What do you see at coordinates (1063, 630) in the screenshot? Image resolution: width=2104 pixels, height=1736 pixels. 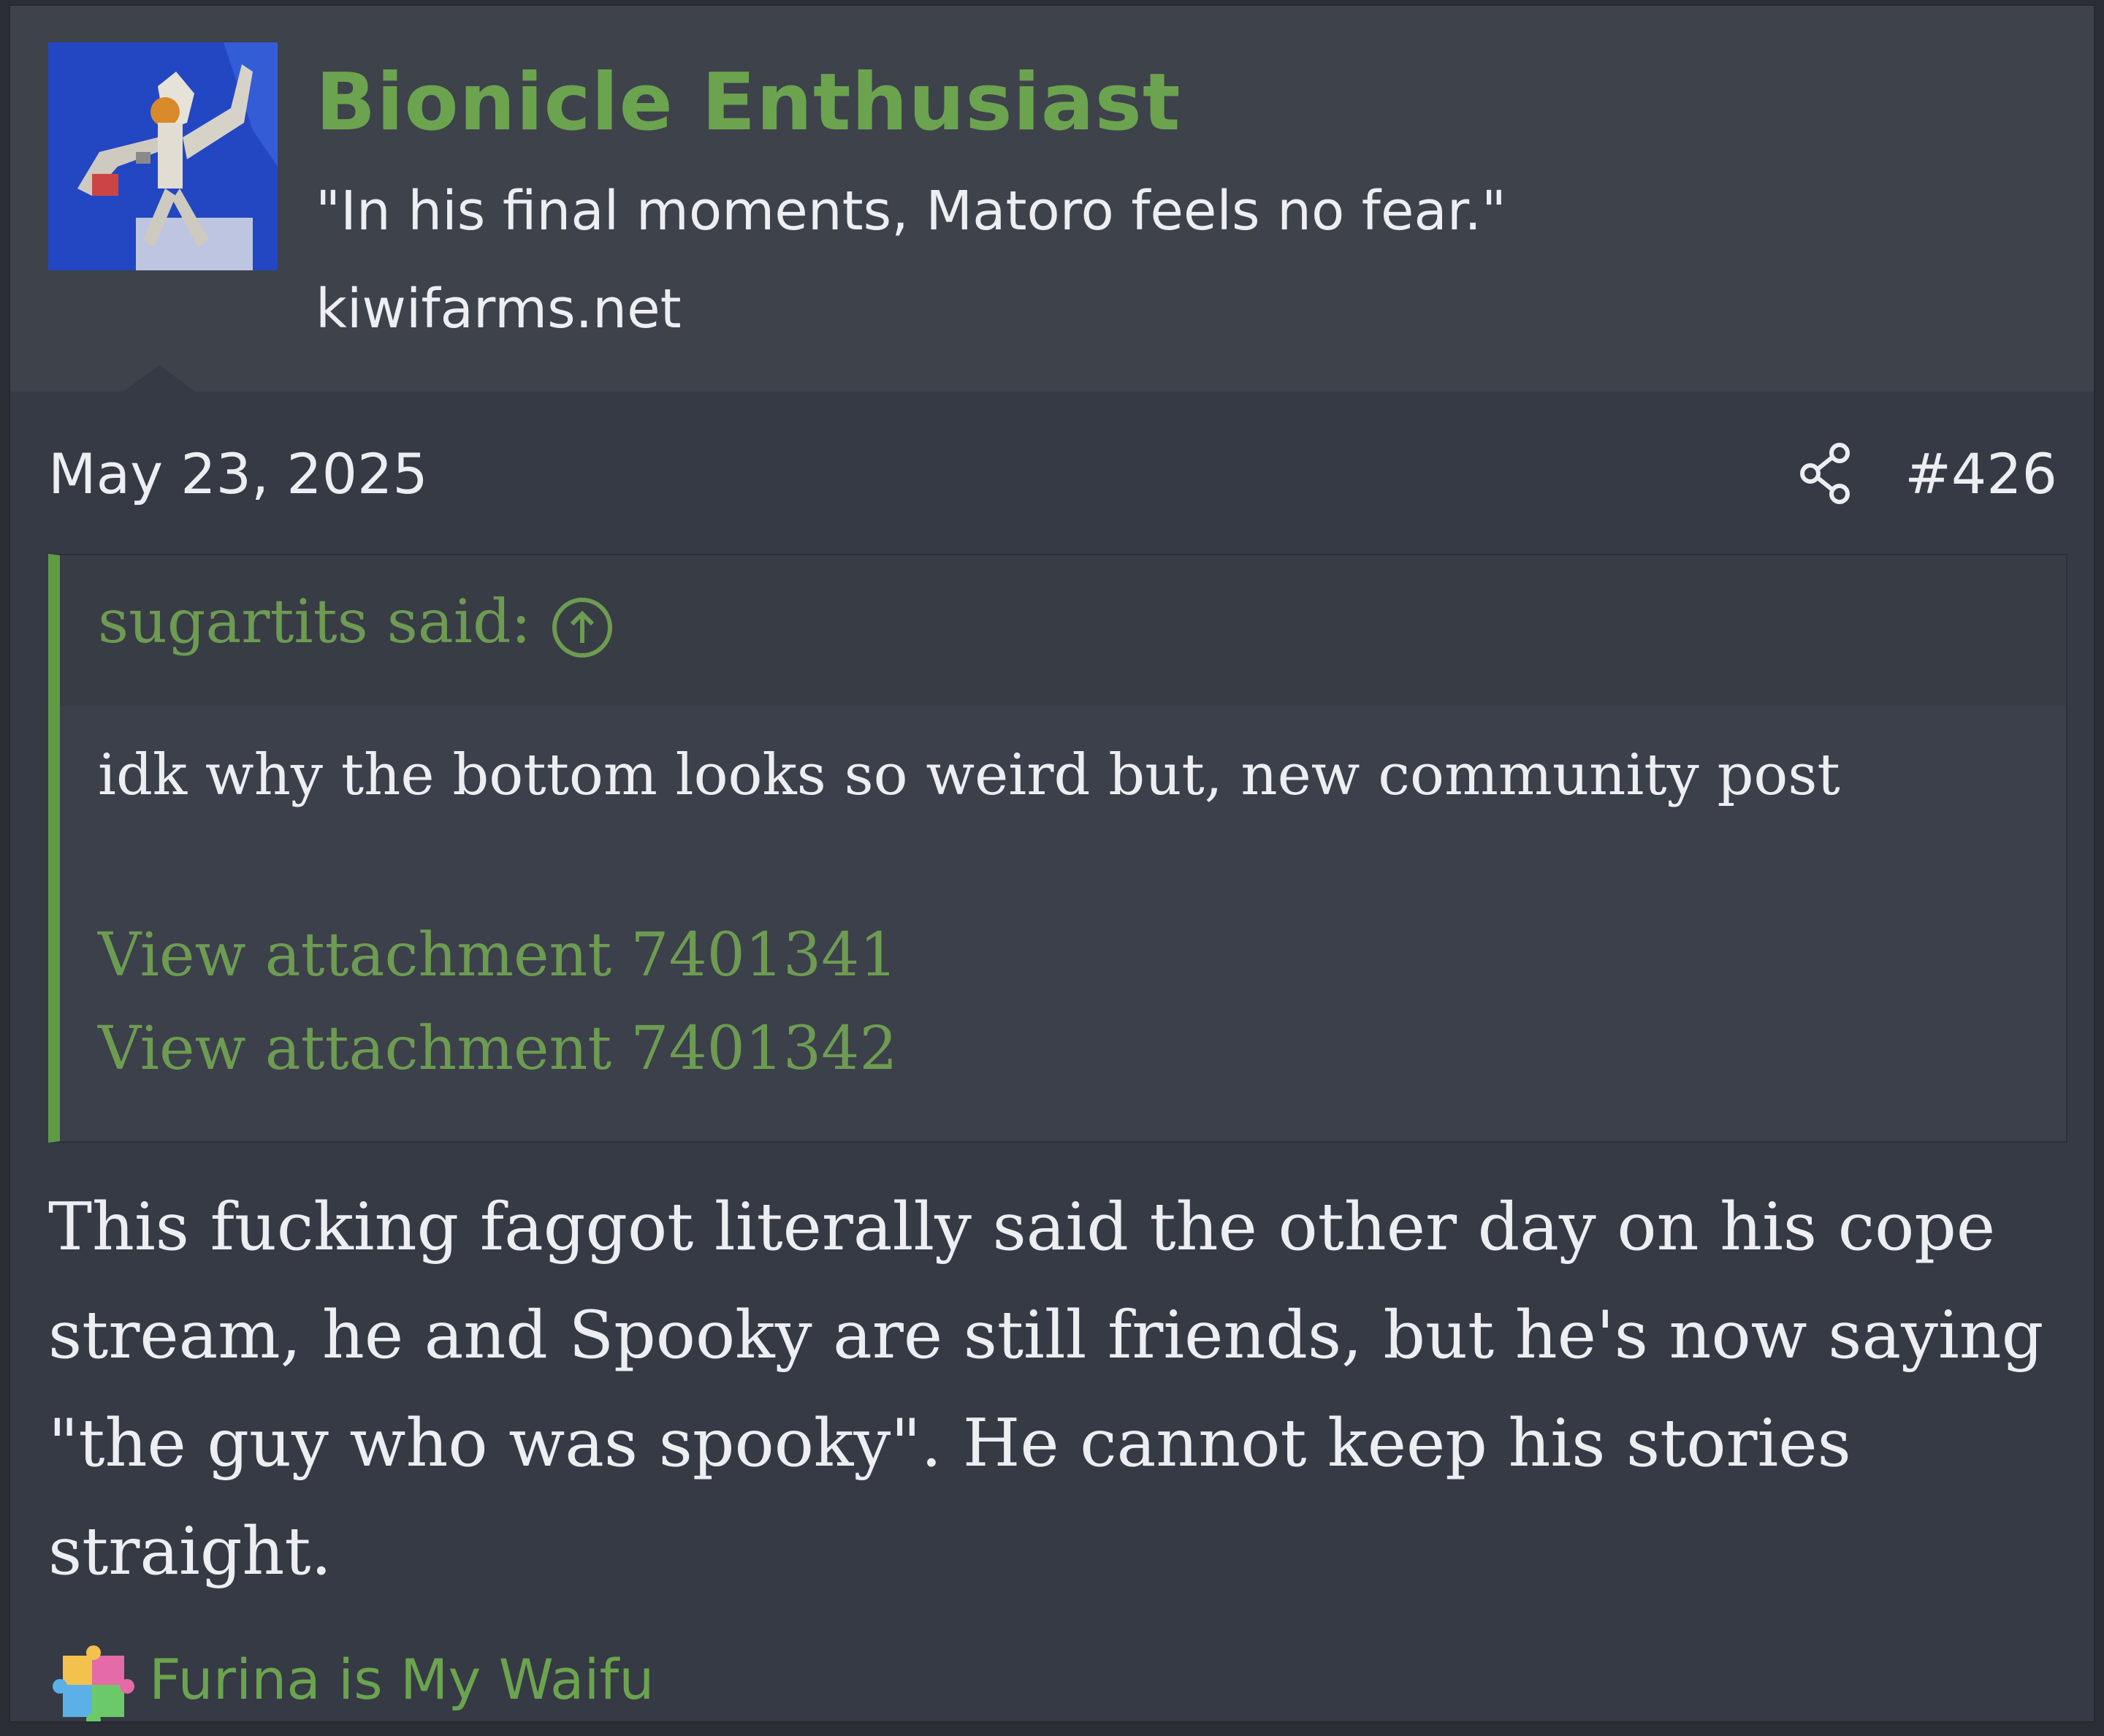 I see `quote-header: sugartits said:` at bounding box center [1063, 630].